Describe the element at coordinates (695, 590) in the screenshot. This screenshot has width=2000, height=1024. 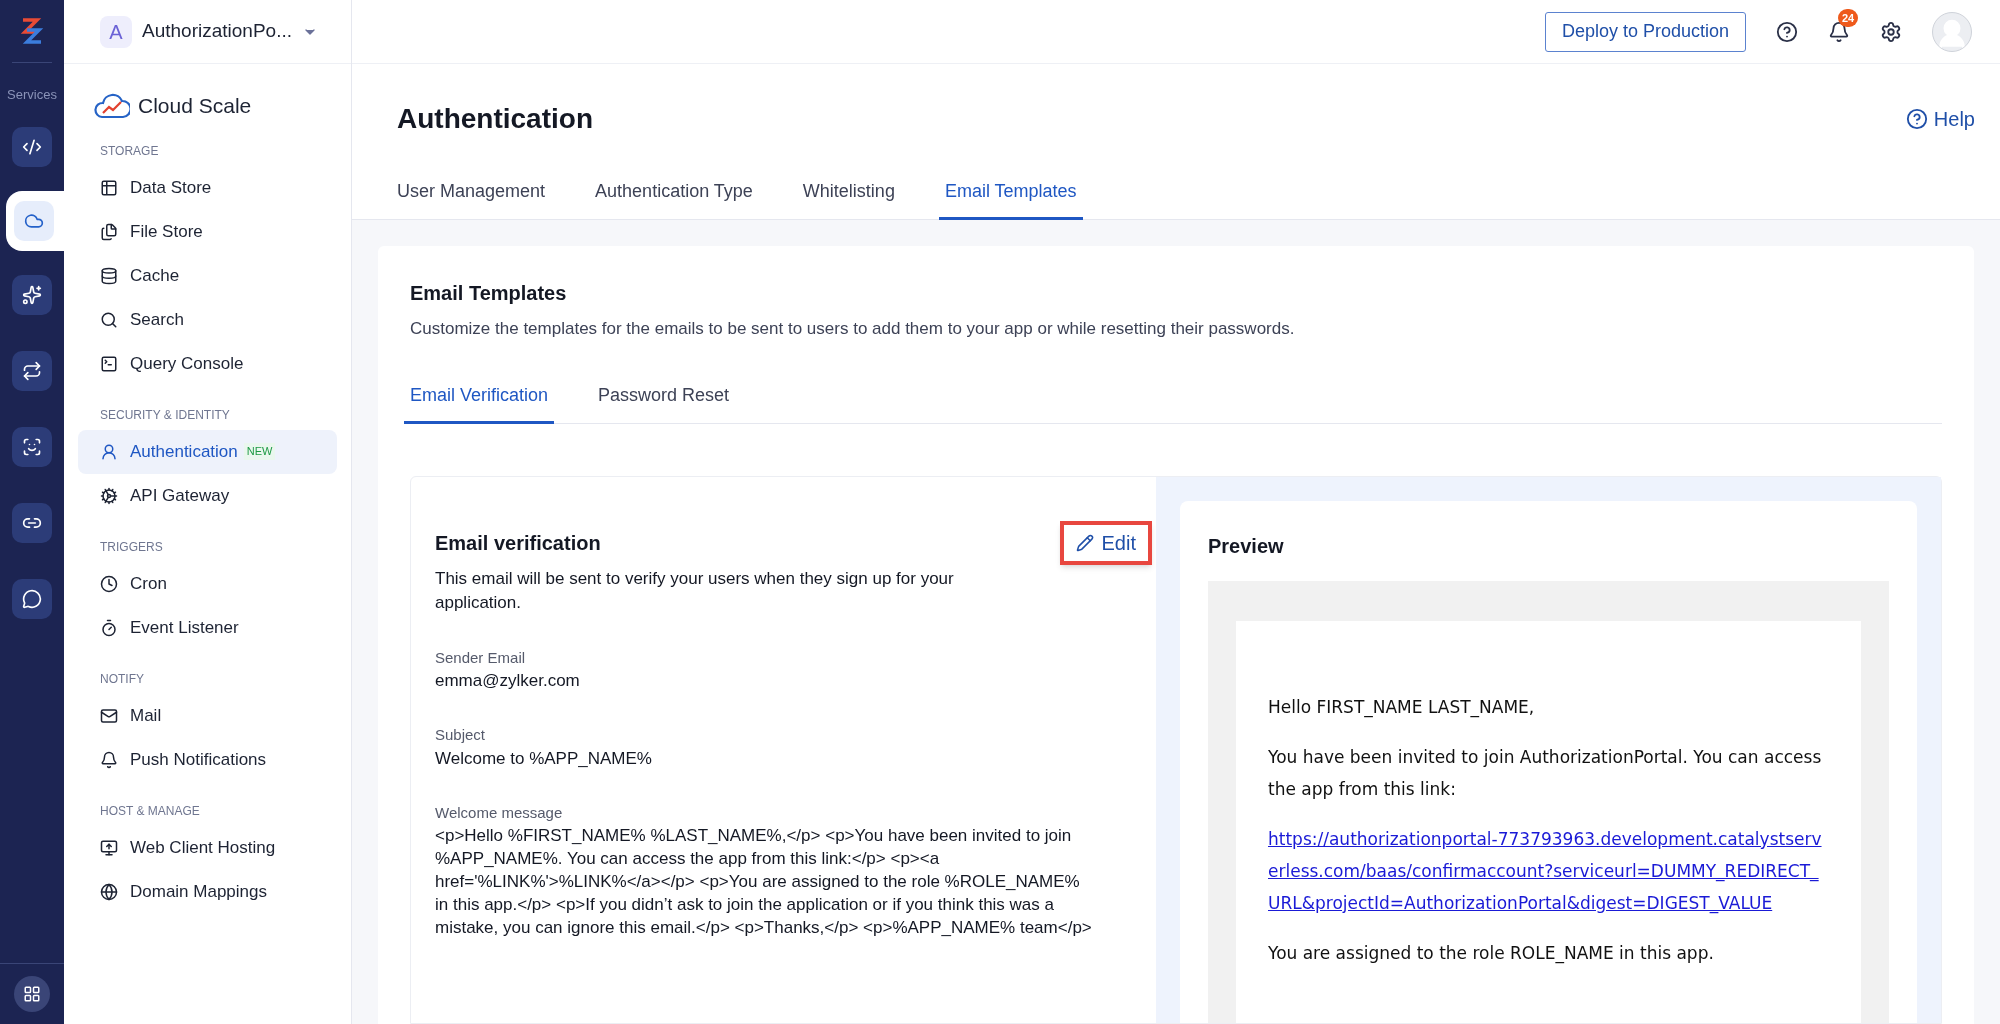
I see `template-description: This email will be sent to verify your users when they sign up for your application.` at that location.